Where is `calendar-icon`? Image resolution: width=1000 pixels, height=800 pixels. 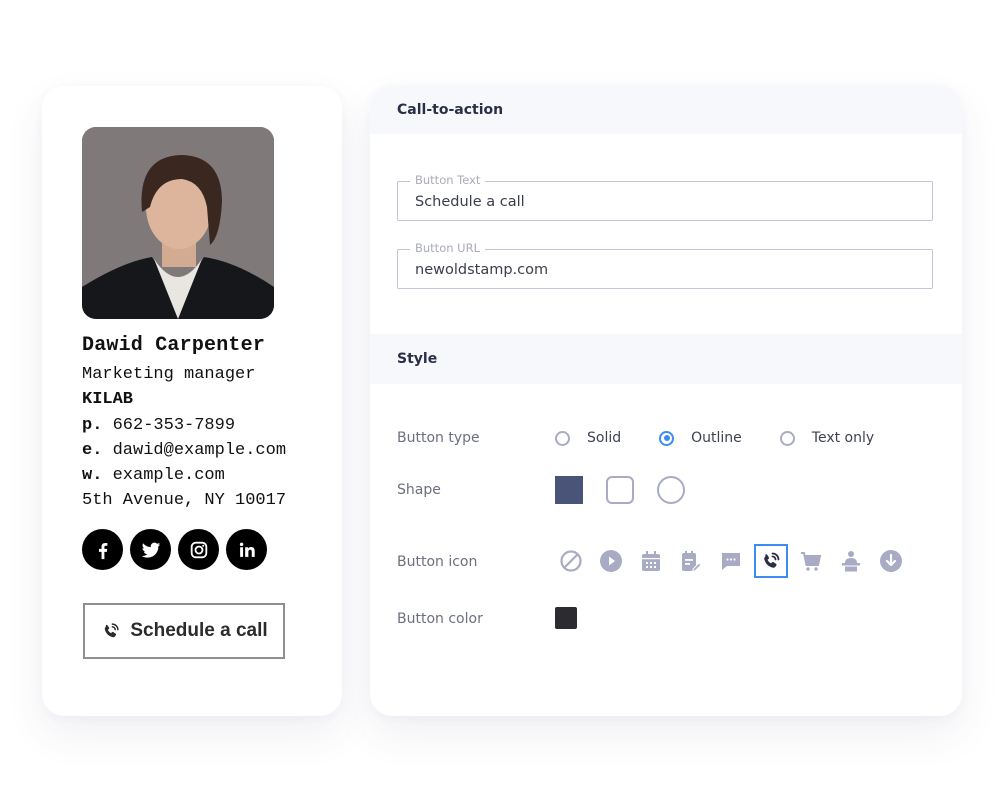
calendar-icon is located at coordinates (651, 561).